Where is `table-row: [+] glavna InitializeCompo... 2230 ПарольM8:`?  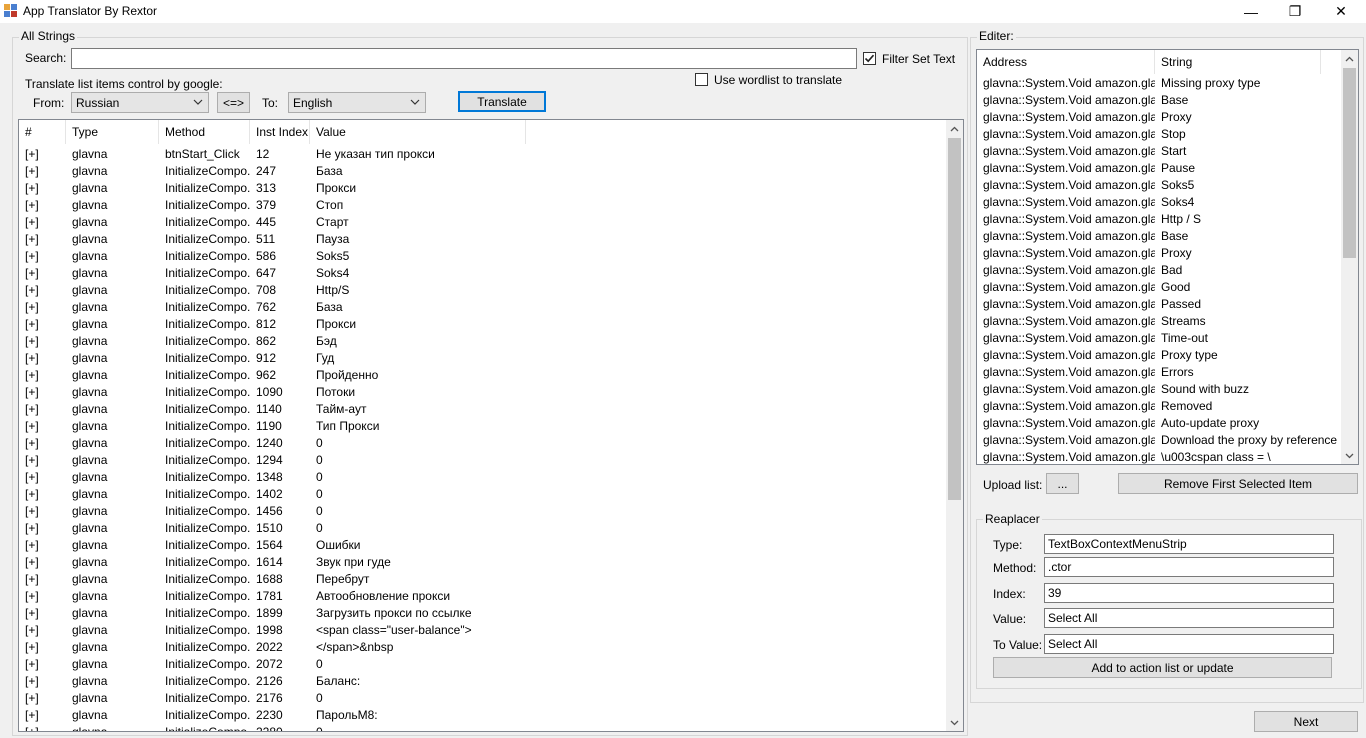
table-row: [+] glavna InitializeCompo... 2230 ПарольM8: is located at coordinates (483, 715).